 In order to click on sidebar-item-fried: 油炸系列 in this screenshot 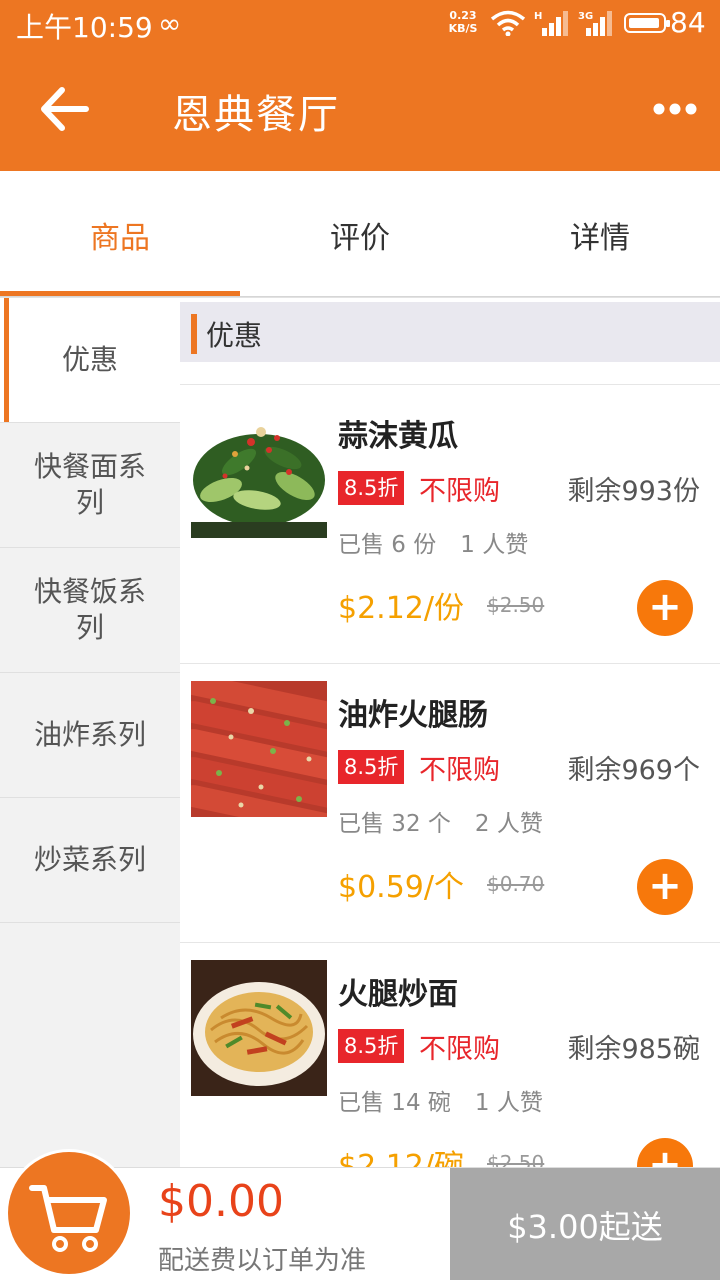, I will do `click(90, 735)`.